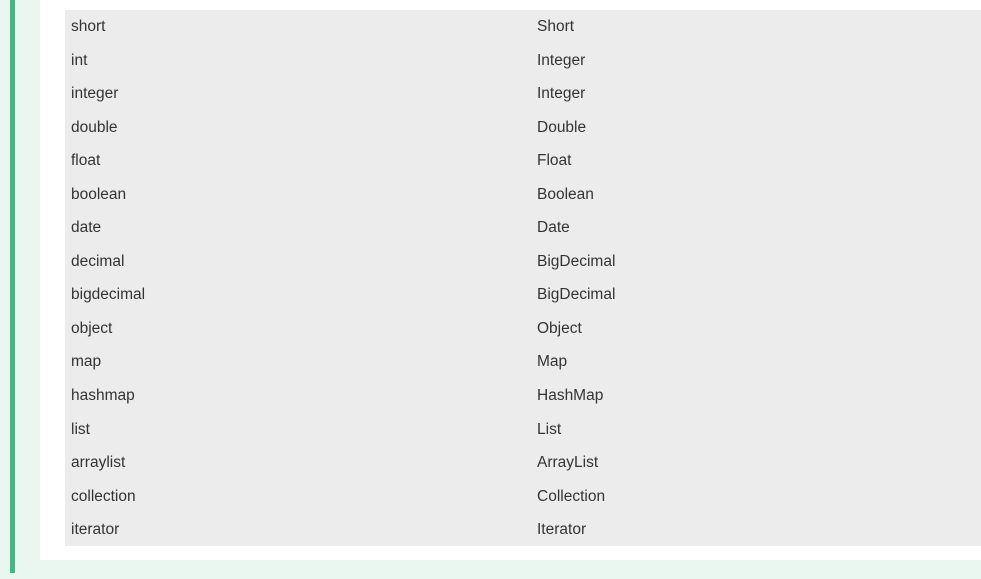 The image size is (981, 579). Describe the element at coordinates (523, 161) in the screenshot. I see `table-row: float Float` at that location.